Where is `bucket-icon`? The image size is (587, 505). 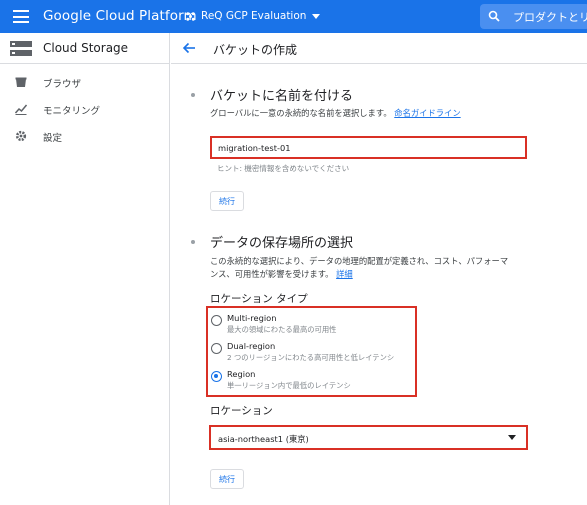 bucket-icon is located at coordinates (21, 82).